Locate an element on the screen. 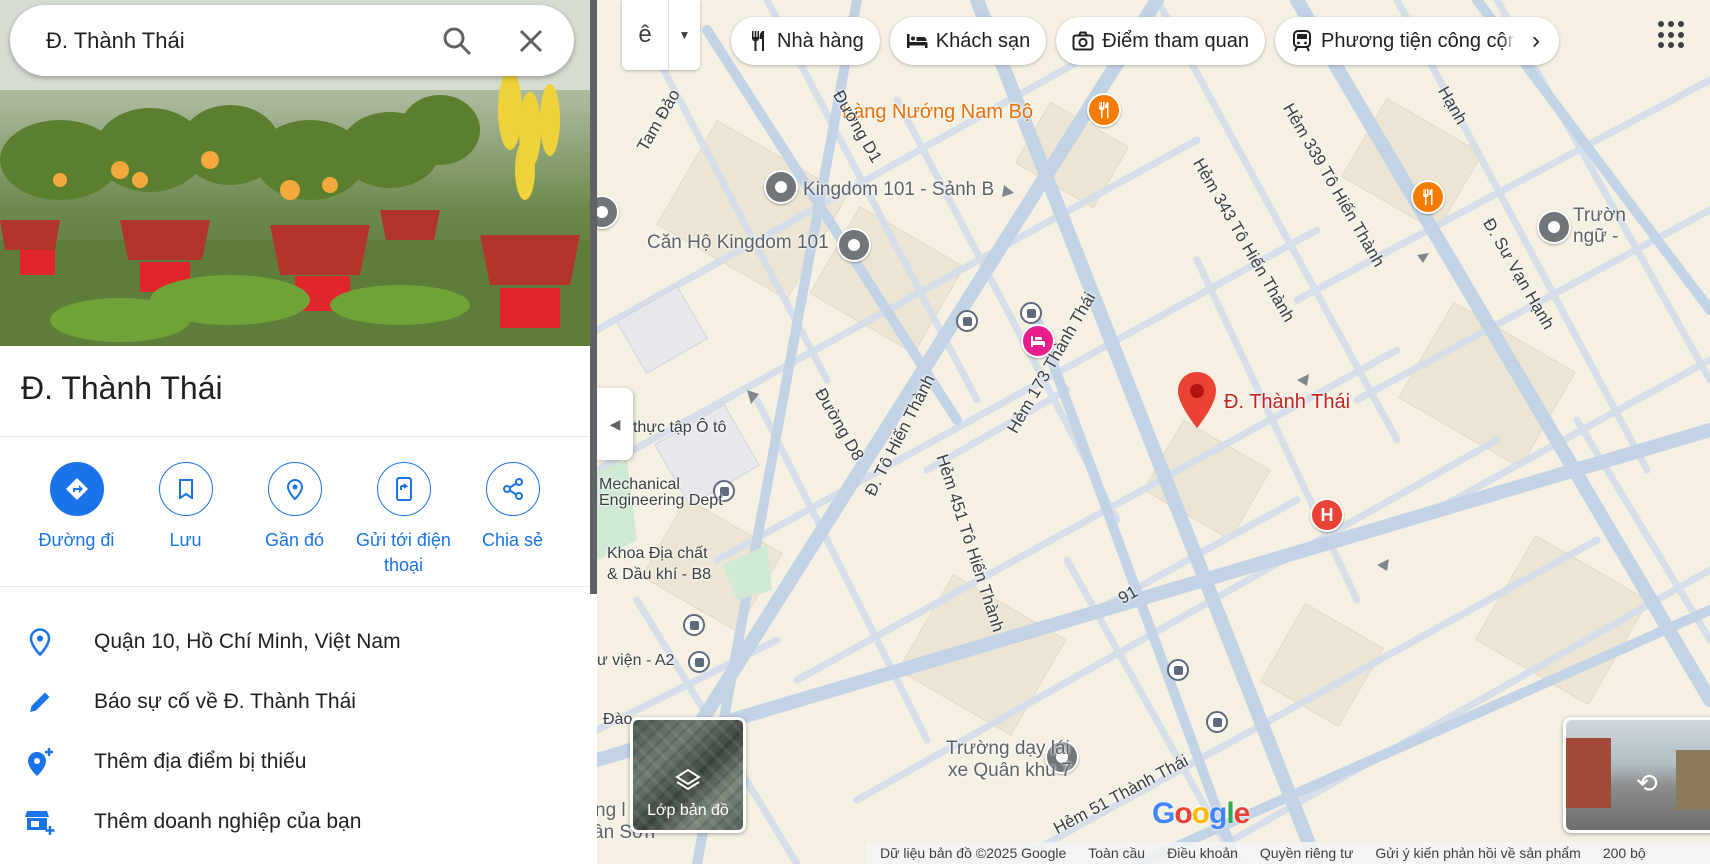 This screenshot has width=1710, height=864. chip-label: Nhà hàng is located at coordinates (820, 40).